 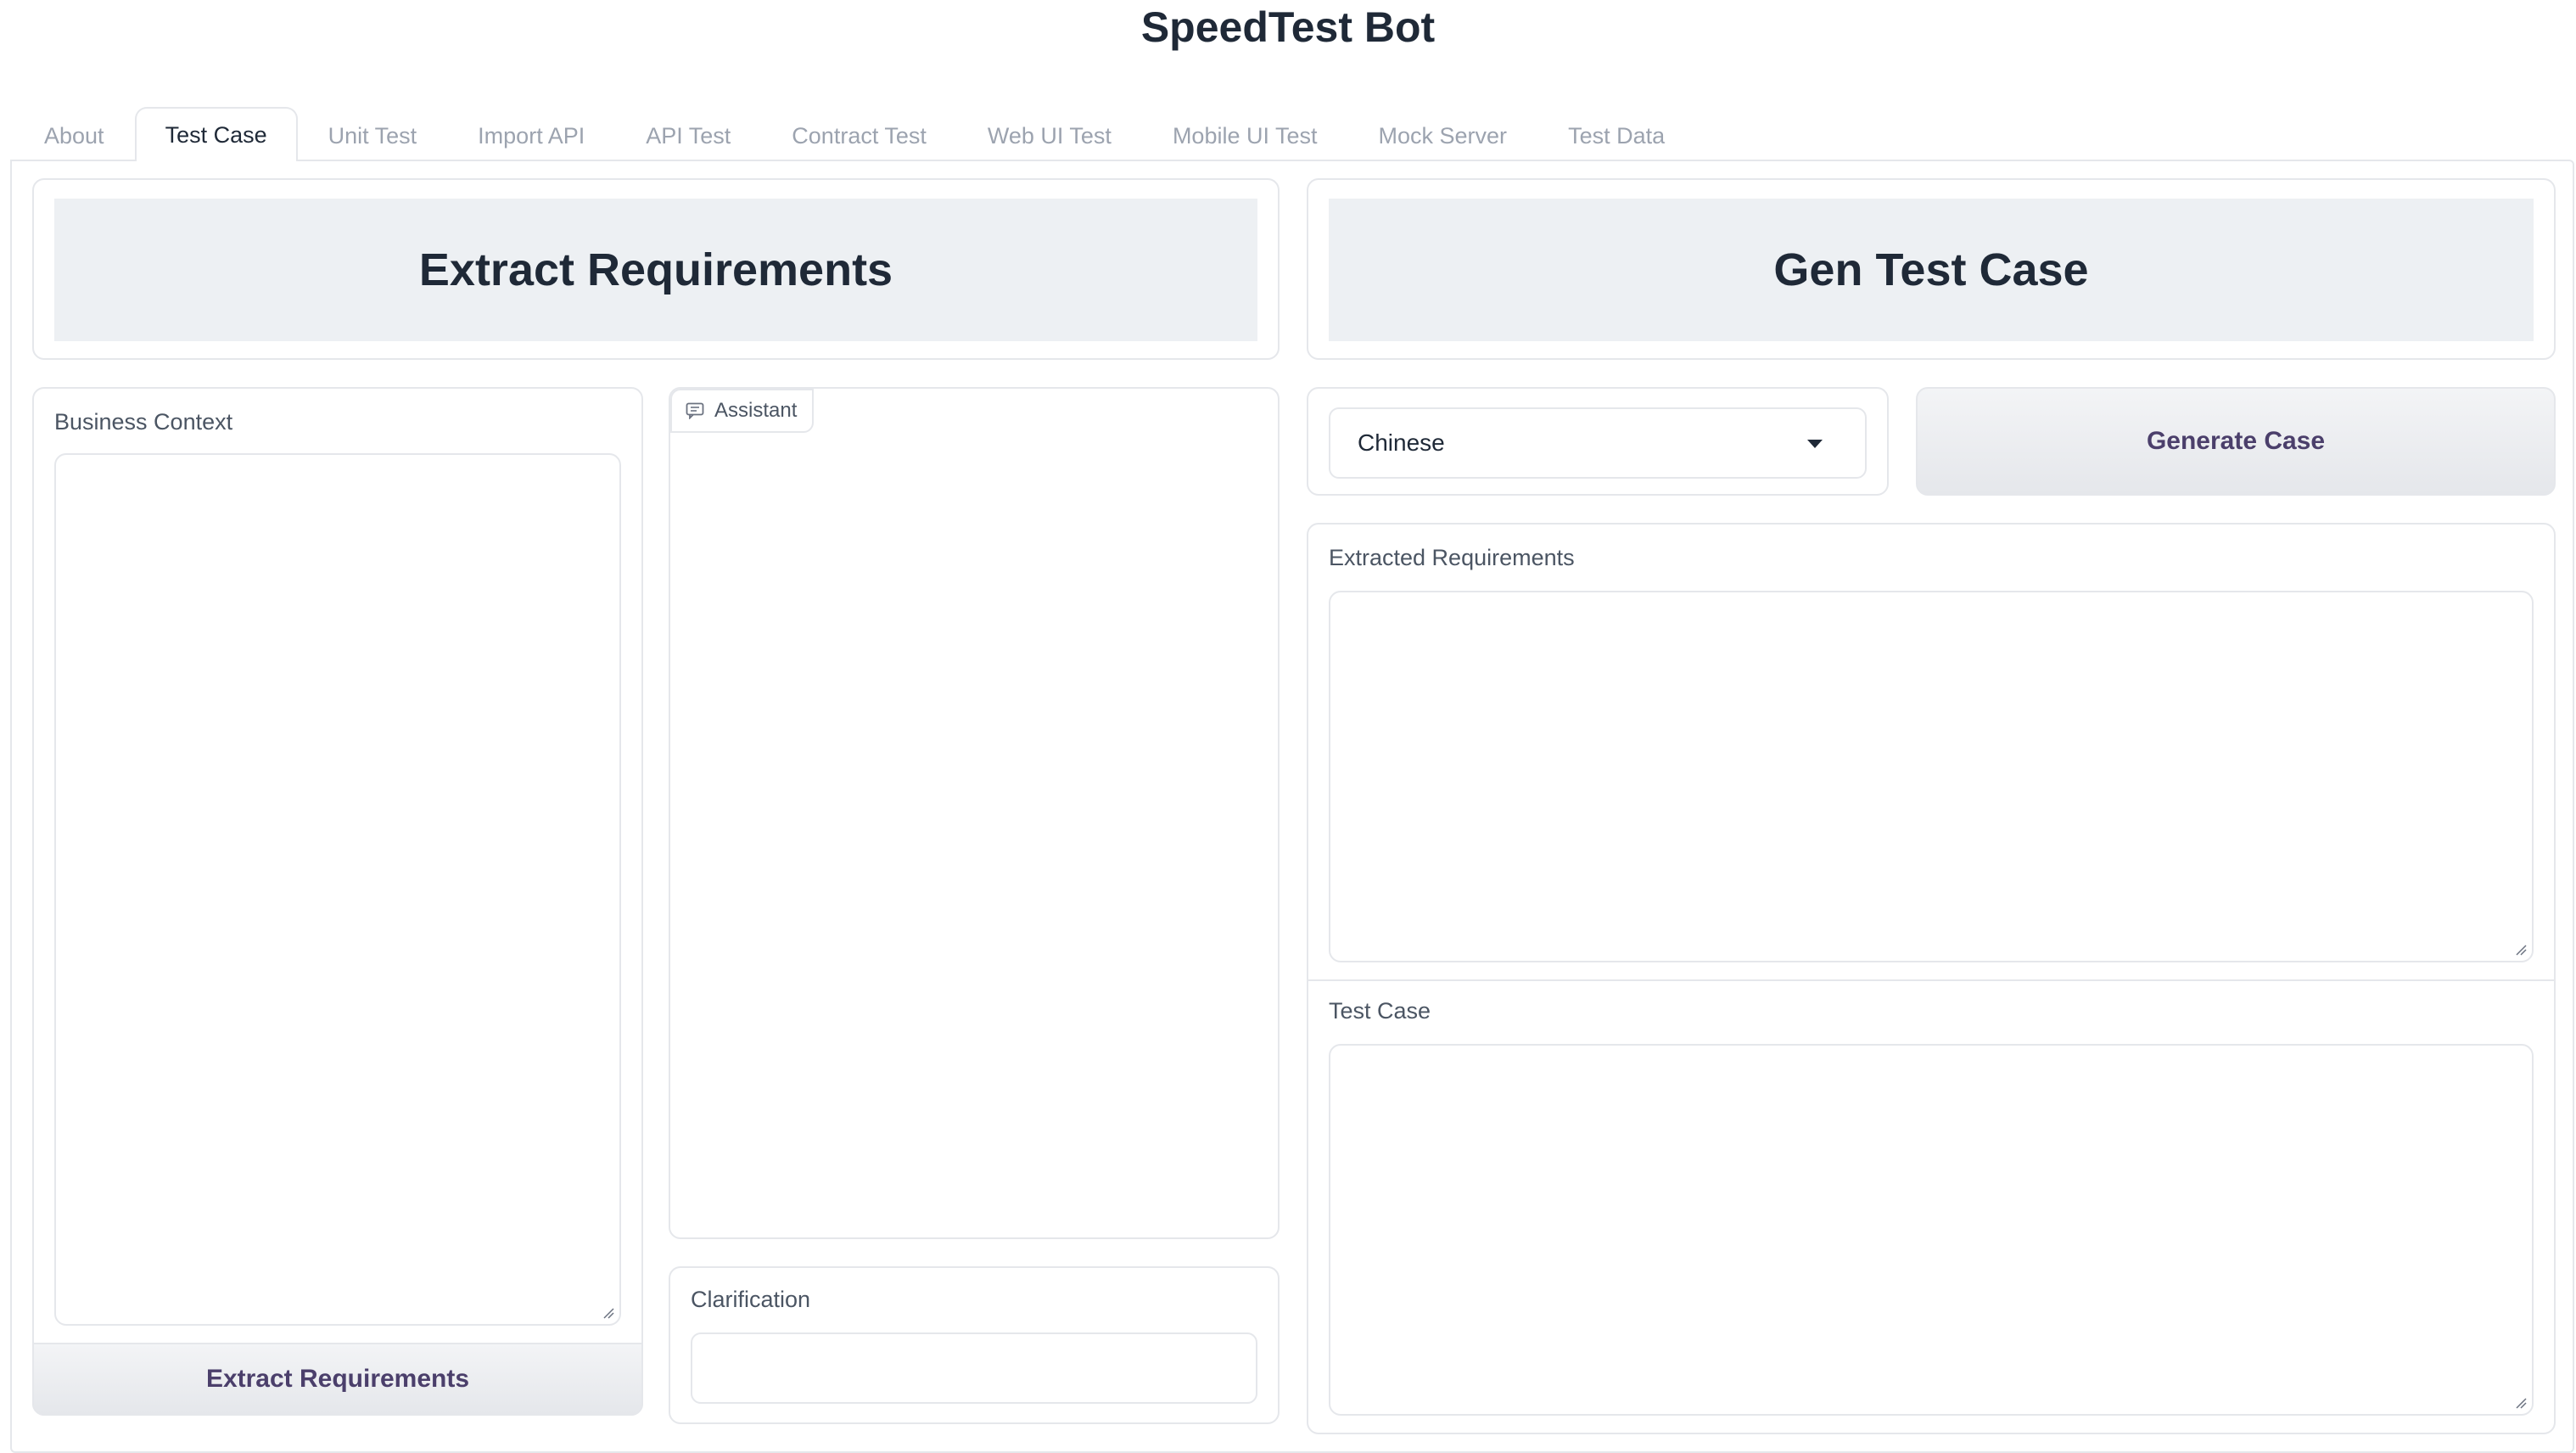 I want to click on section-divider, so click(x=1931, y=980).